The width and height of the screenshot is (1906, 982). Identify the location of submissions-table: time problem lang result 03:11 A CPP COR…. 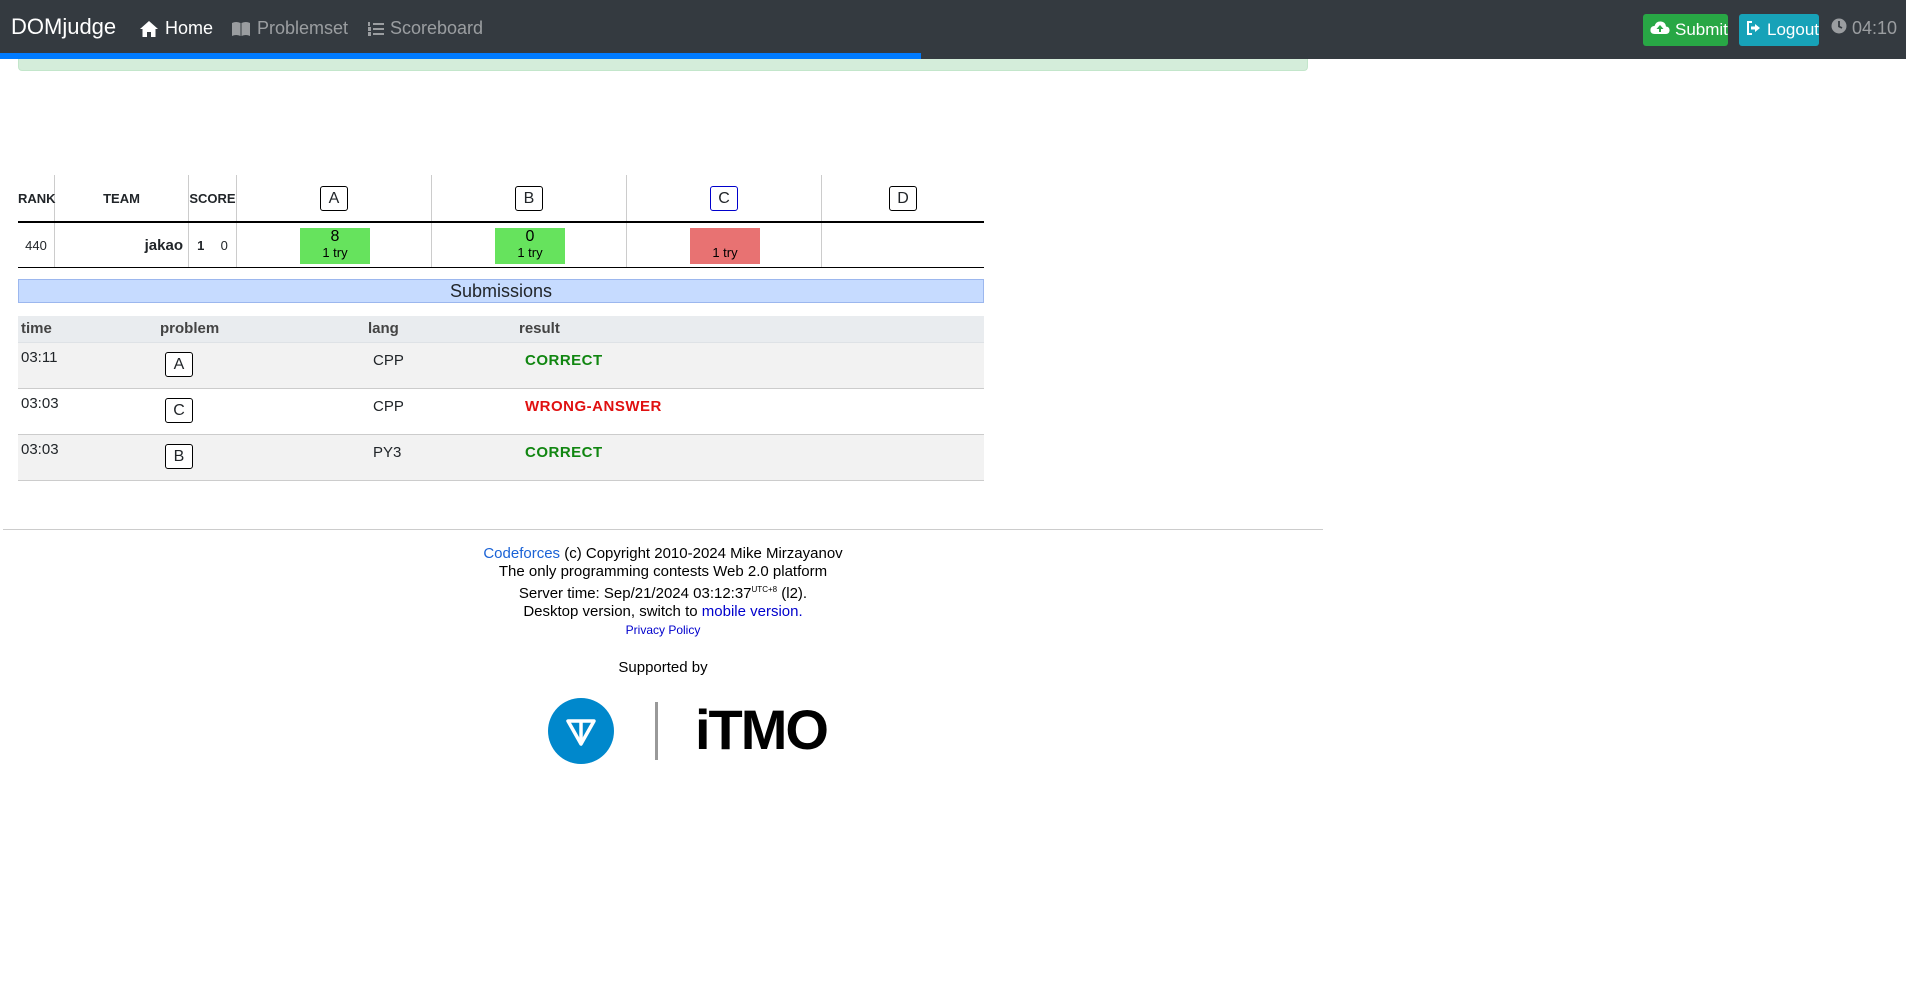
(501, 398).